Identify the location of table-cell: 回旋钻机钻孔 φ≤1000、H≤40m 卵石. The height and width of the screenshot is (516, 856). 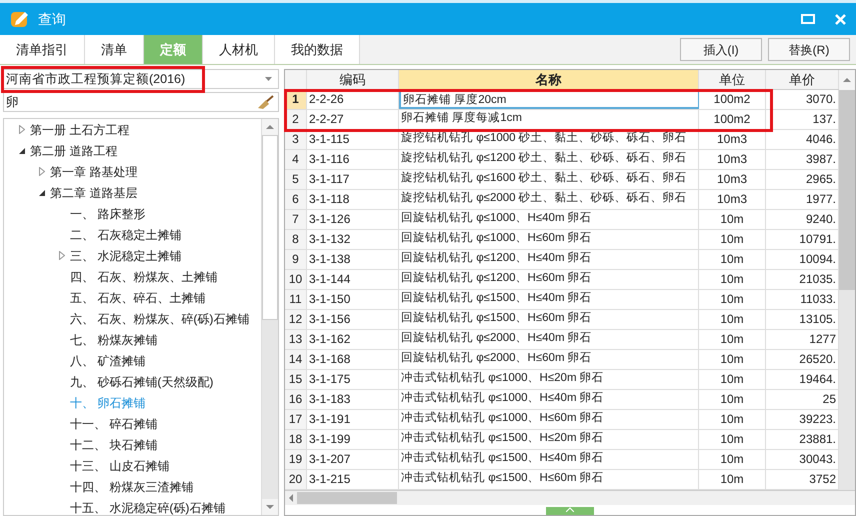
(549, 219).